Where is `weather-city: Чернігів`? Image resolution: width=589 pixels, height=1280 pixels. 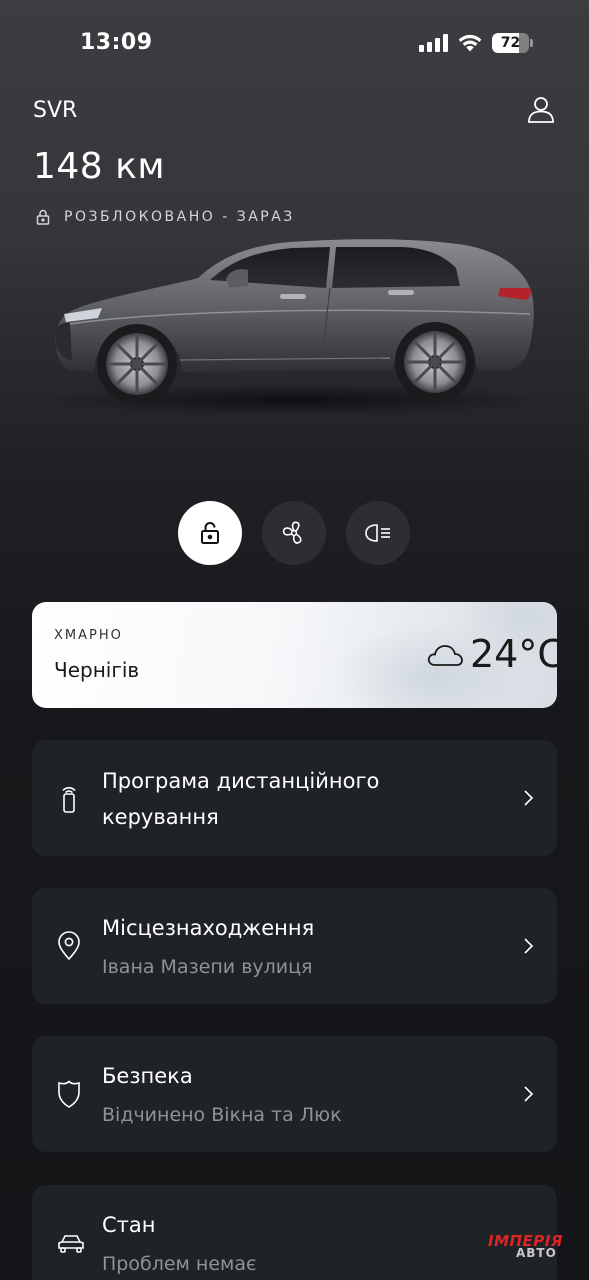
weather-city: Чернігів is located at coordinates (97, 670).